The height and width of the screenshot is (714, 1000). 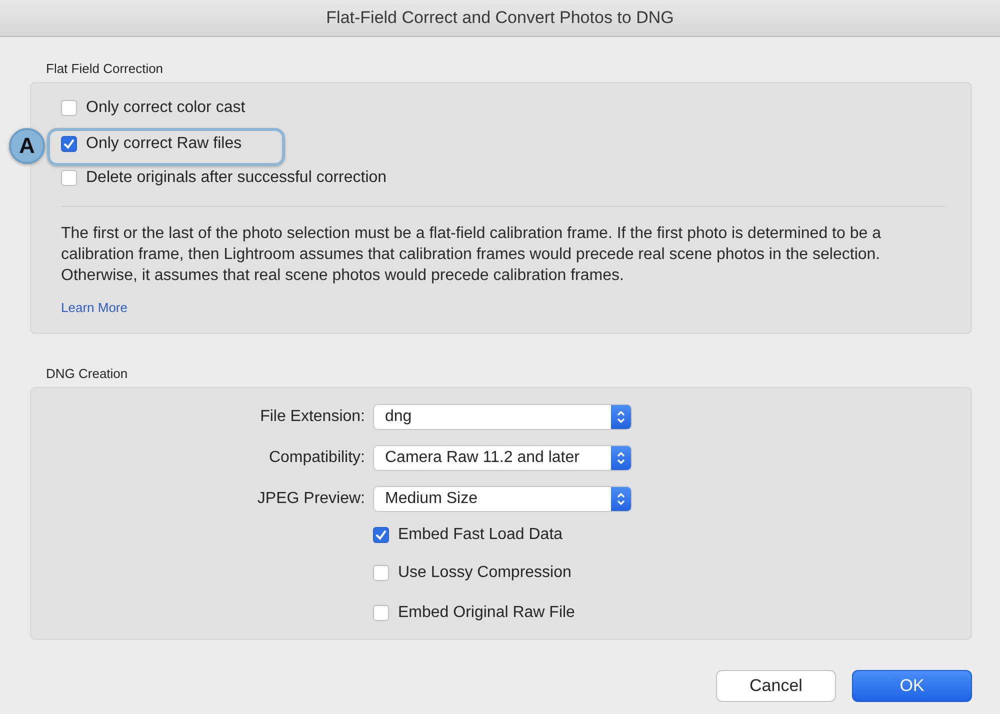 What do you see at coordinates (776, 686) in the screenshot?
I see `cancel-button: Cancel` at bounding box center [776, 686].